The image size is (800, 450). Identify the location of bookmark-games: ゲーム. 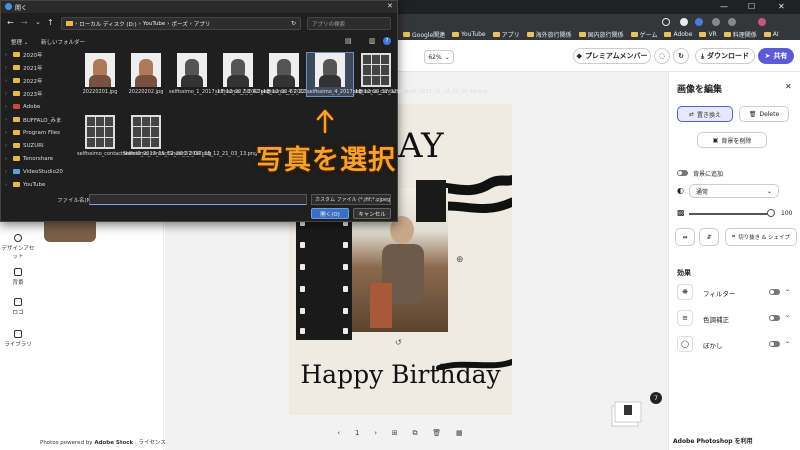
(643, 34).